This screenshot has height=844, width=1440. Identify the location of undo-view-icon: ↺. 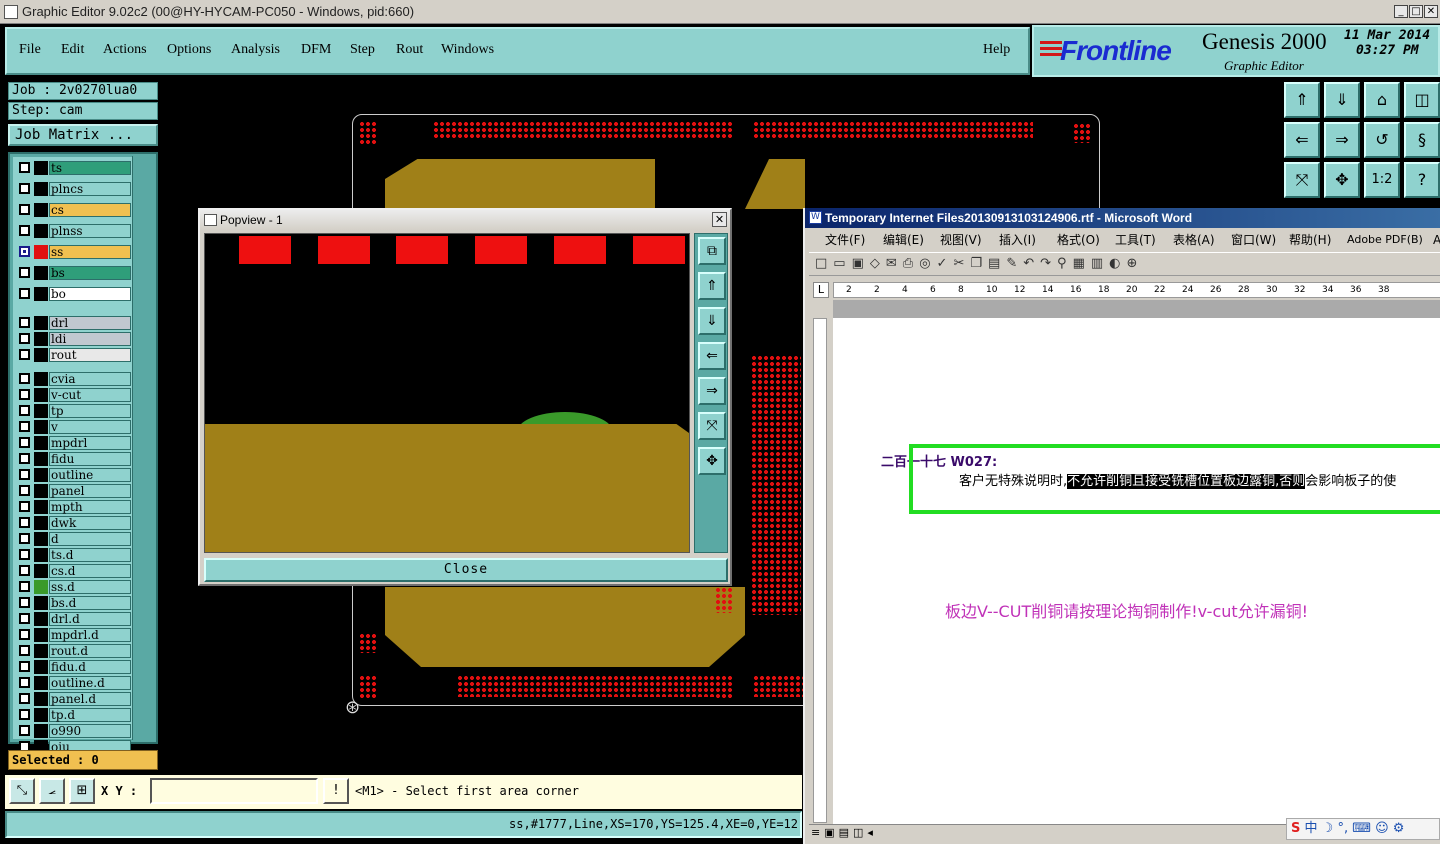
(1382, 140).